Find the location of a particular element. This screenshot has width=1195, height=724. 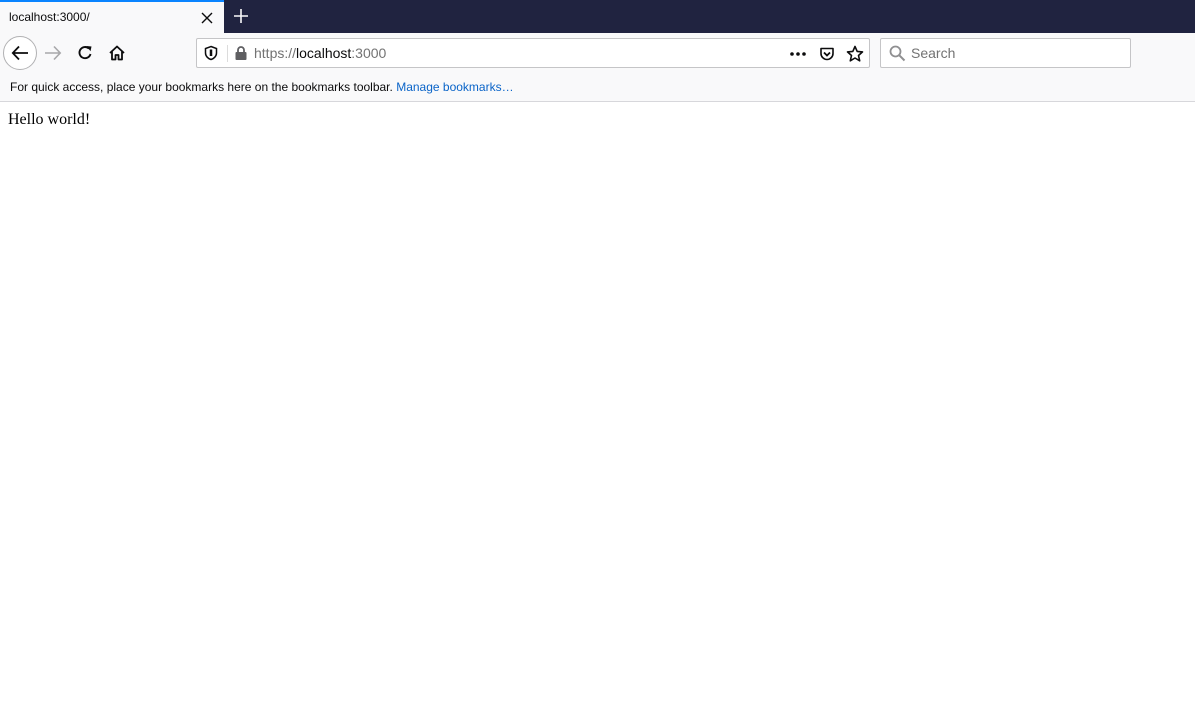

reload-button is located at coordinates (85, 53).